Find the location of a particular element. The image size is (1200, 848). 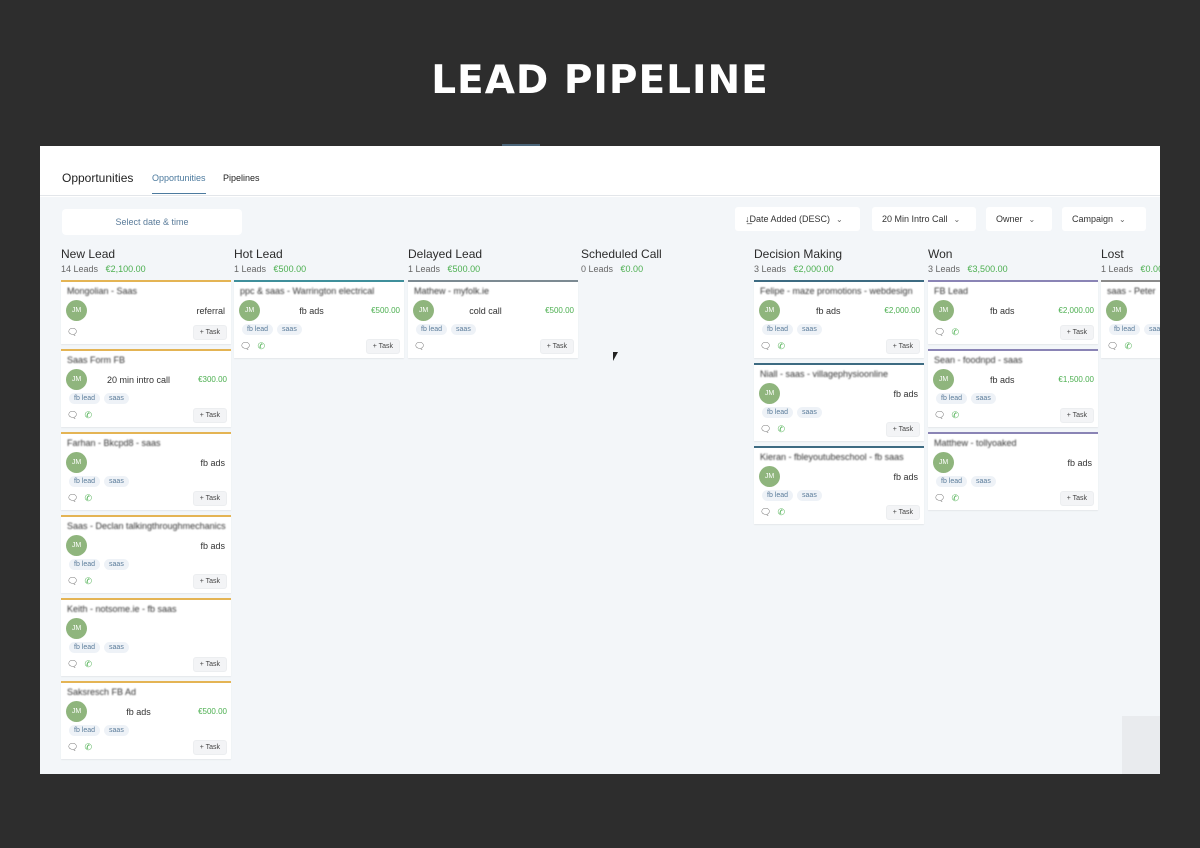

stage-filter-dropdown: 20 Min Intro Call ⌄ is located at coordinates (924, 219).